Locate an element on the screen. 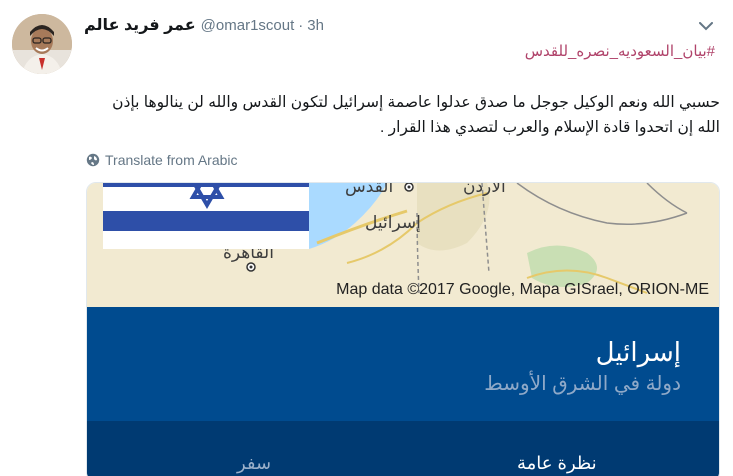 The image size is (733, 476). tweet-header: عمر فريد عالم @omar1scout · 3h is located at coordinates (204, 25).